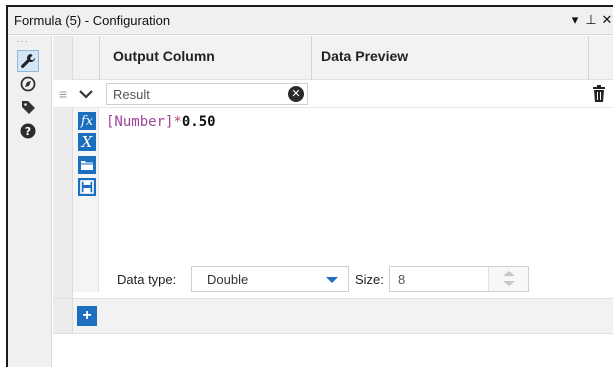 This screenshot has height=367, width=613. Describe the element at coordinates (140, 122) in the screenshot. I see `field-token: [Number]` at that location.